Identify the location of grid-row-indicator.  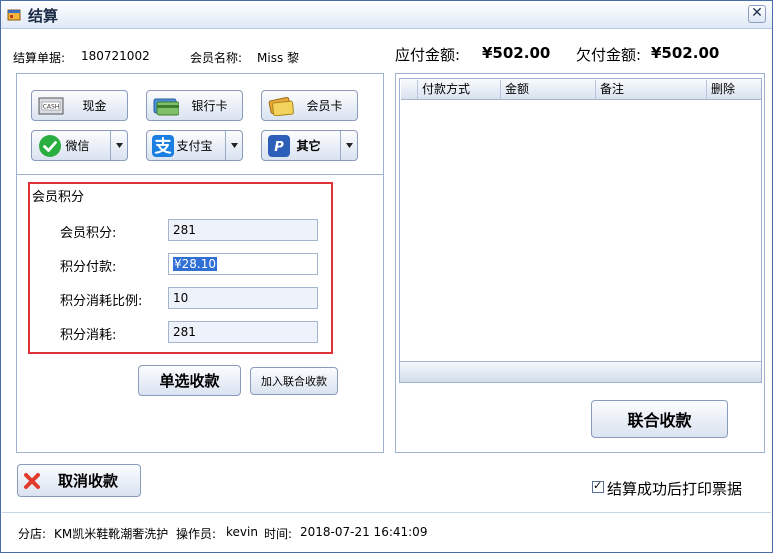
(409, 89).